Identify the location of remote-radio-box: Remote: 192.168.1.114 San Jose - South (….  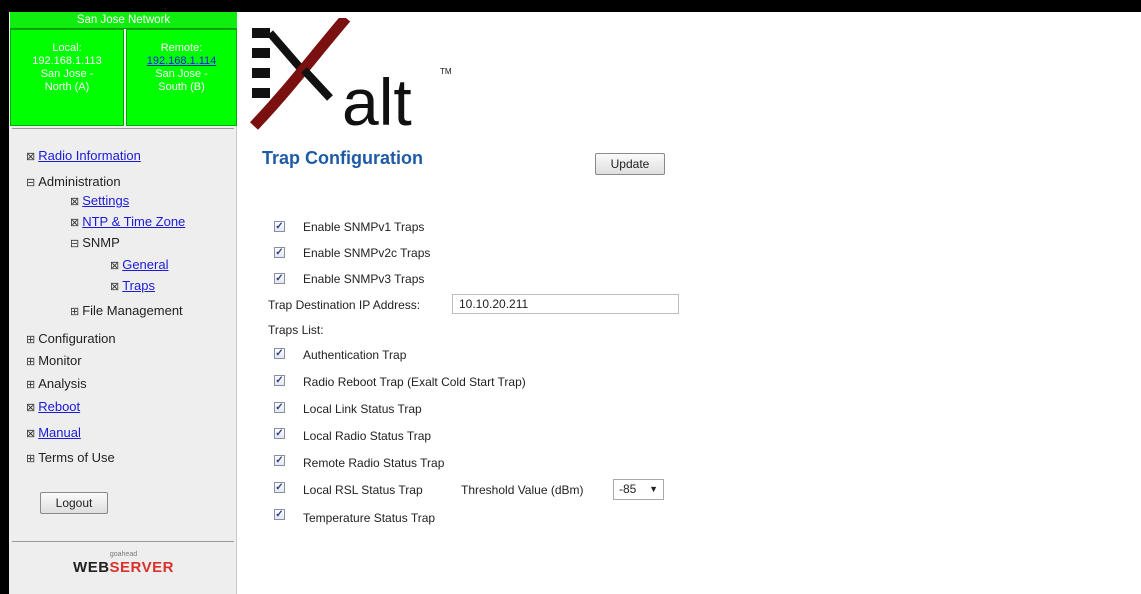
(181, 77).